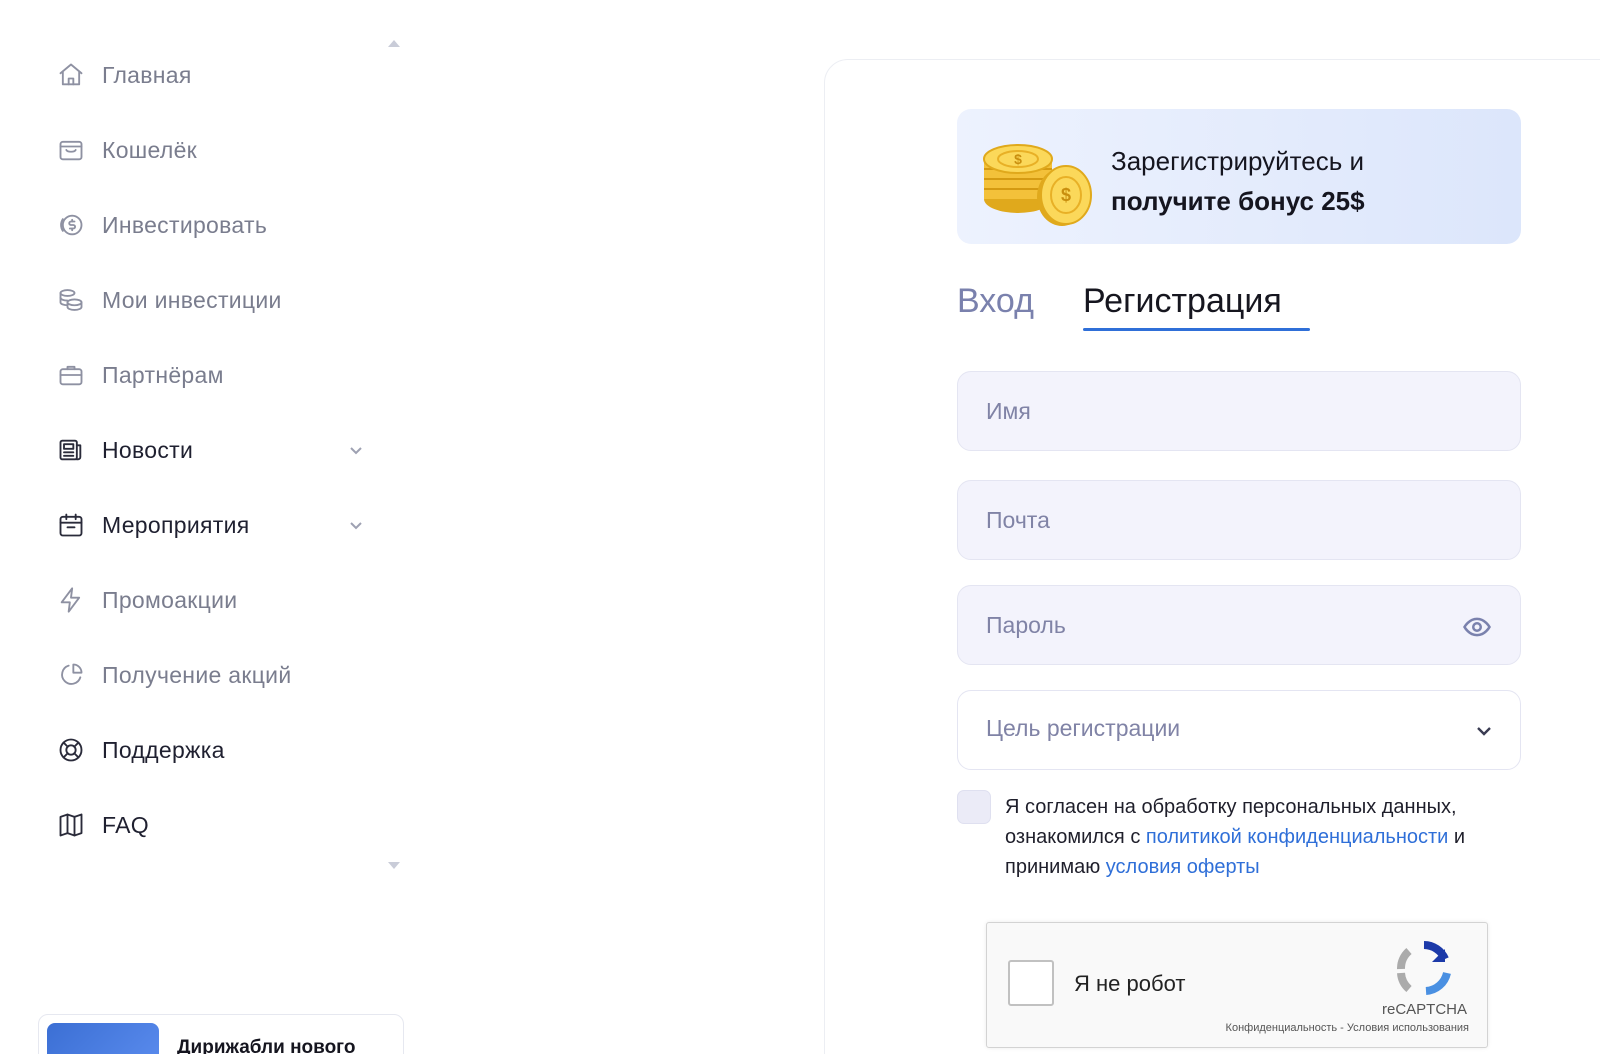 The image size is (1600, 1054). Describe the element at coordinates (995, 301) in the screenshot. I see `tab-login: Вход` at that location.